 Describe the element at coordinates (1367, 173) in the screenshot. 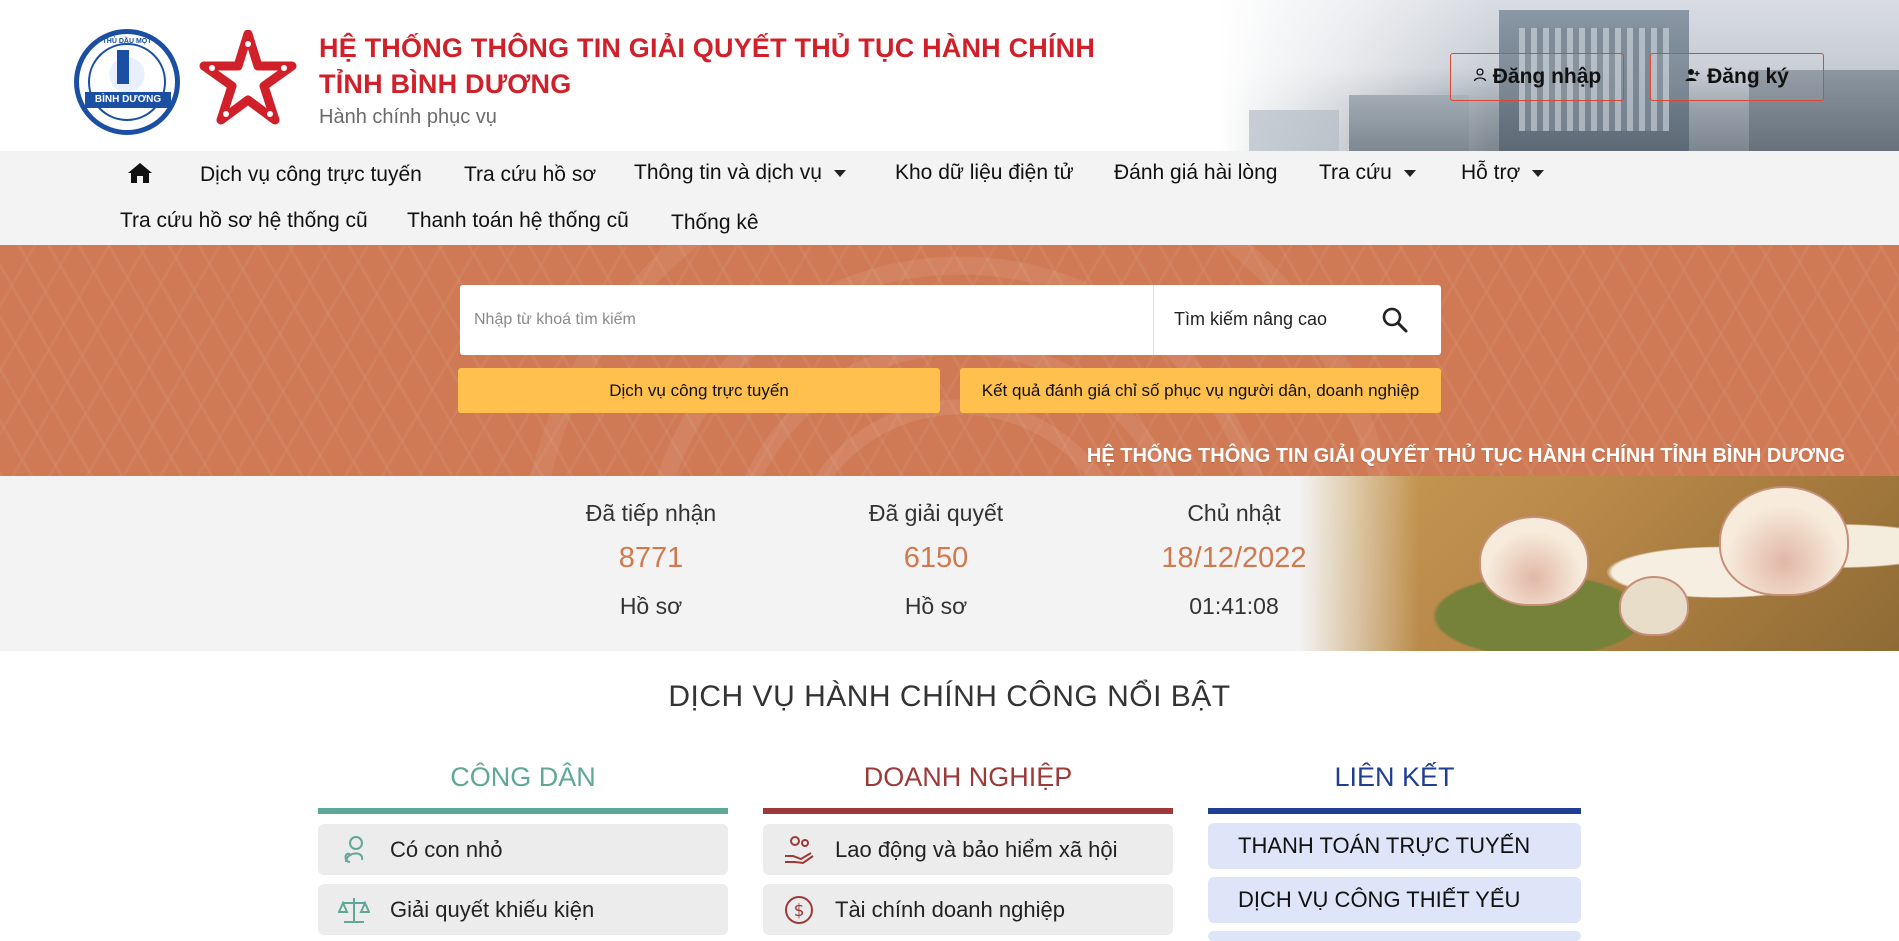

I see `nav-item-lookup: Tra cứu` at that location.